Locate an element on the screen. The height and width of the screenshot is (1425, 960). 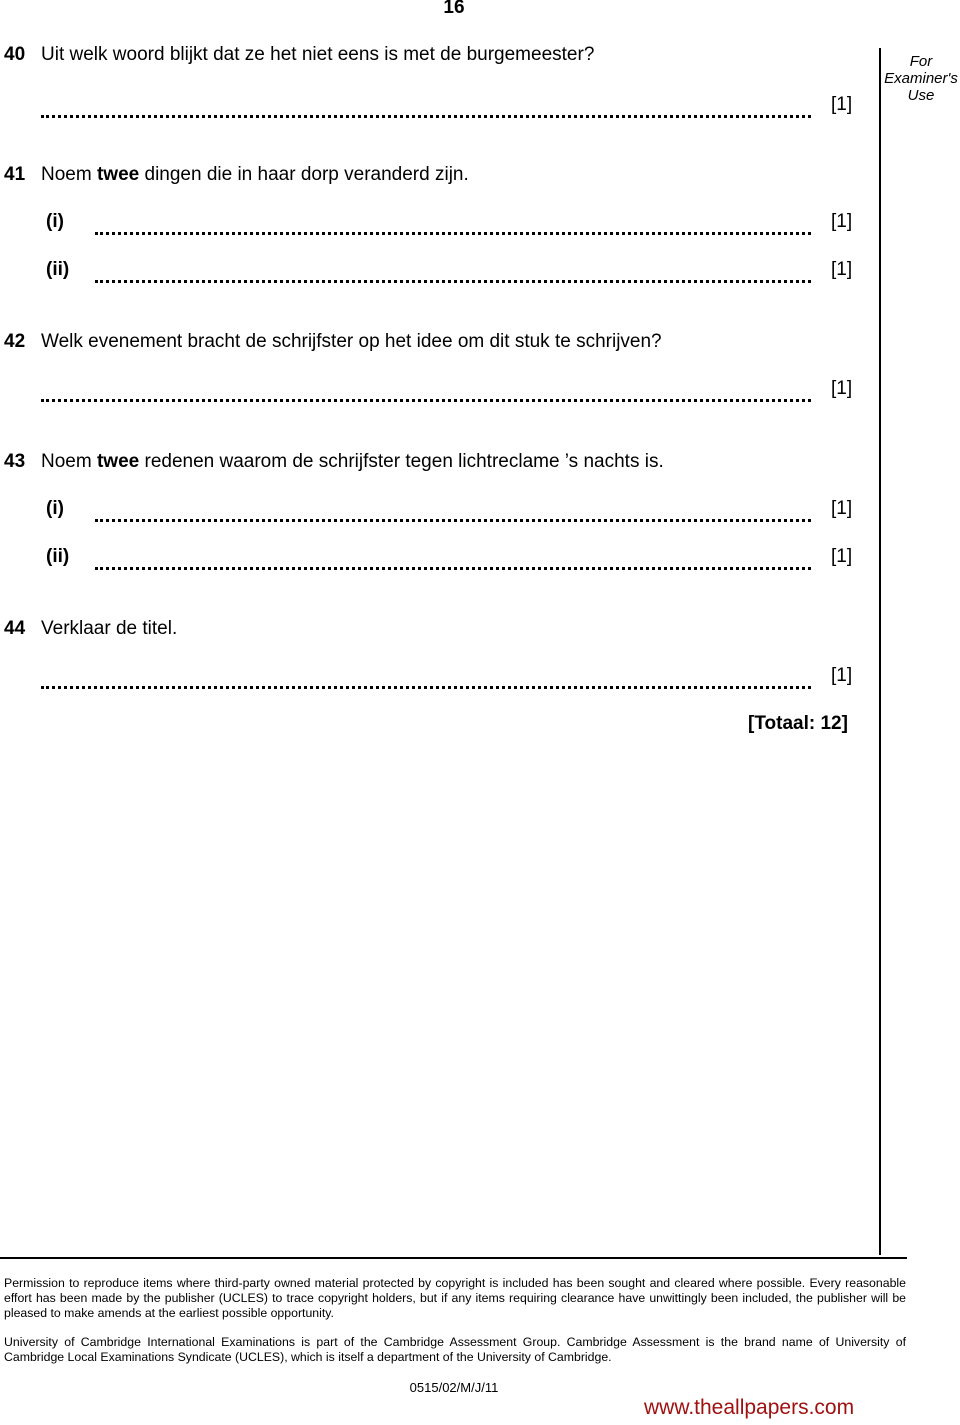
page-number: 16 is located at coordinates (454, 9).